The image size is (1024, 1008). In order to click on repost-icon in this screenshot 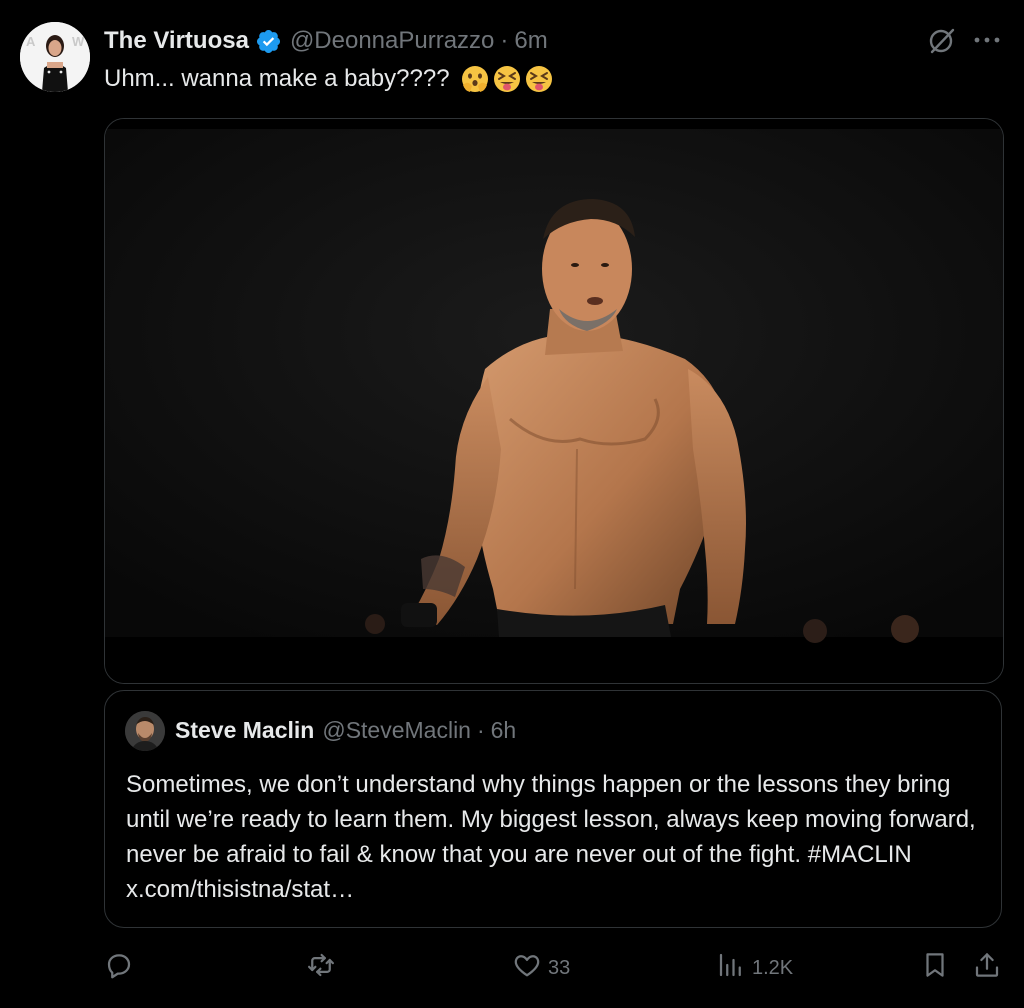, I will do `click(321, 968)`.